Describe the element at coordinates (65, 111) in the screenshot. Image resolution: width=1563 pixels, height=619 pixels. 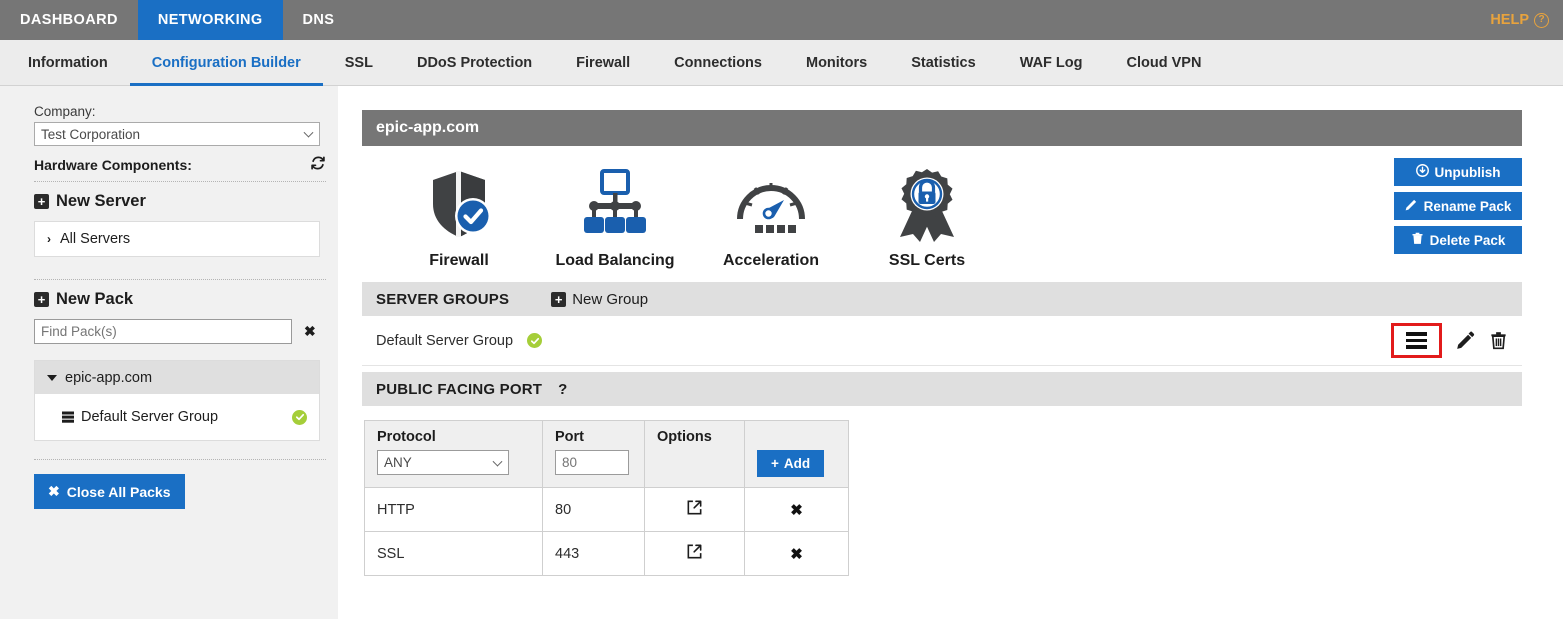
I see `company-label: Company:` at that location.